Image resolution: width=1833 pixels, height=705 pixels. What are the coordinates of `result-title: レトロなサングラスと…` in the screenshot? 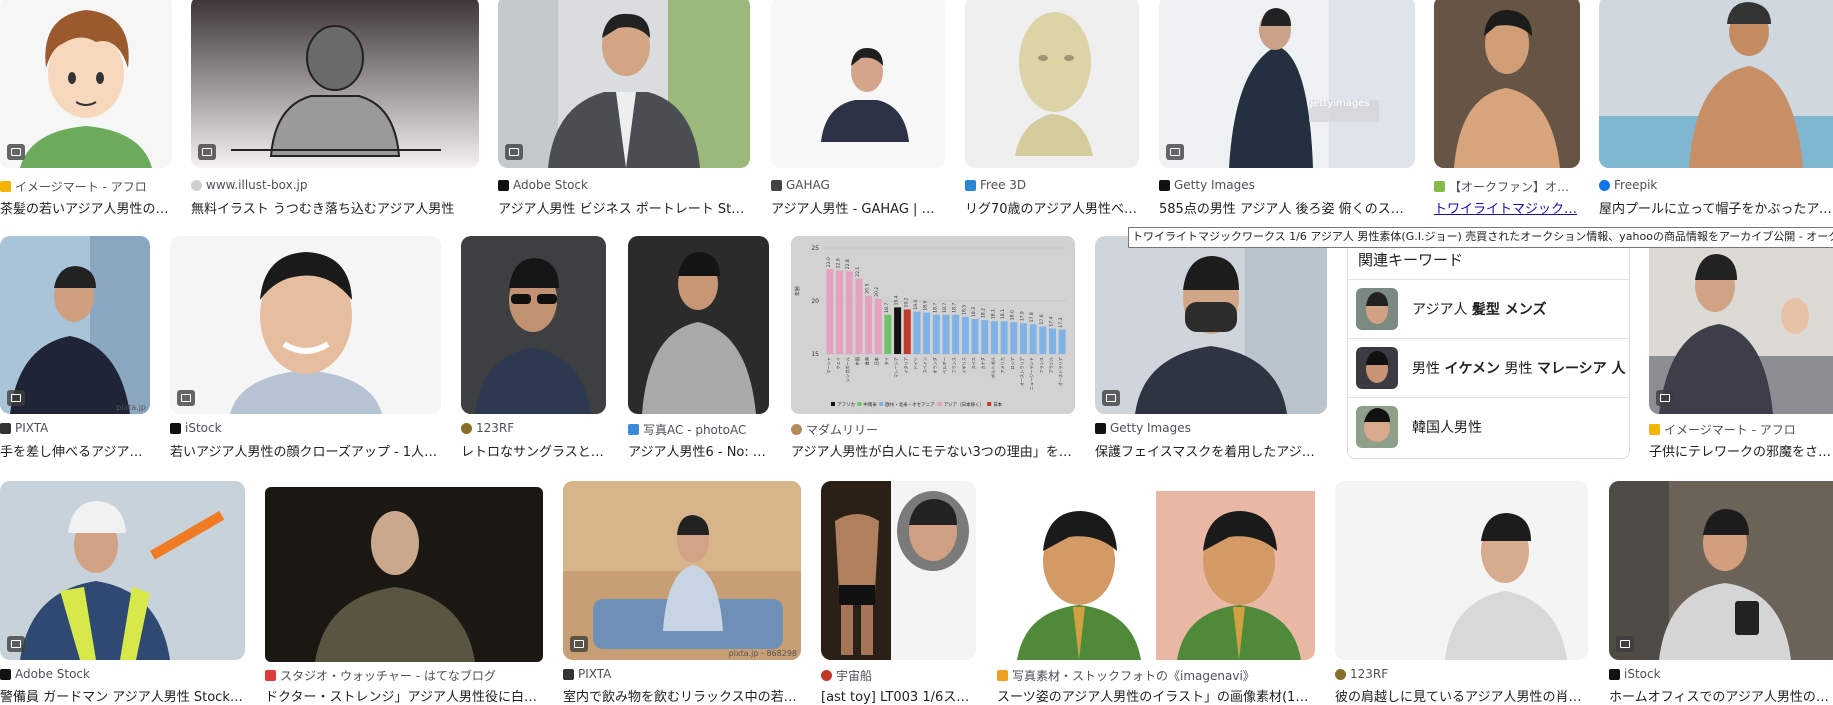 It's located at (533, 450).